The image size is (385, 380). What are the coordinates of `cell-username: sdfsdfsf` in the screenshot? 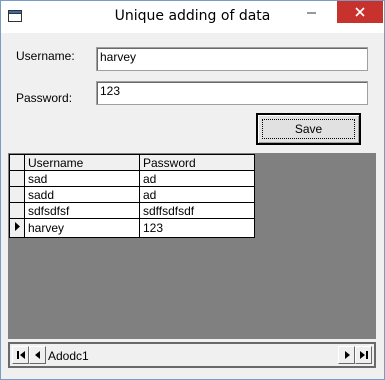 It's located at (82, 210).